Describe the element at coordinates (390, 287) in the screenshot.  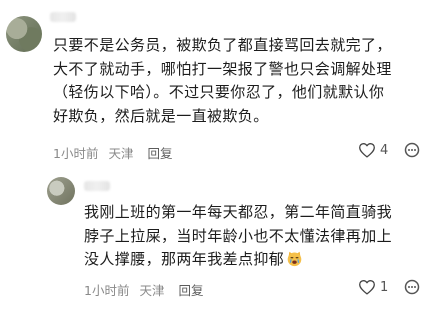
I see `comment-actions: 1` at that location.